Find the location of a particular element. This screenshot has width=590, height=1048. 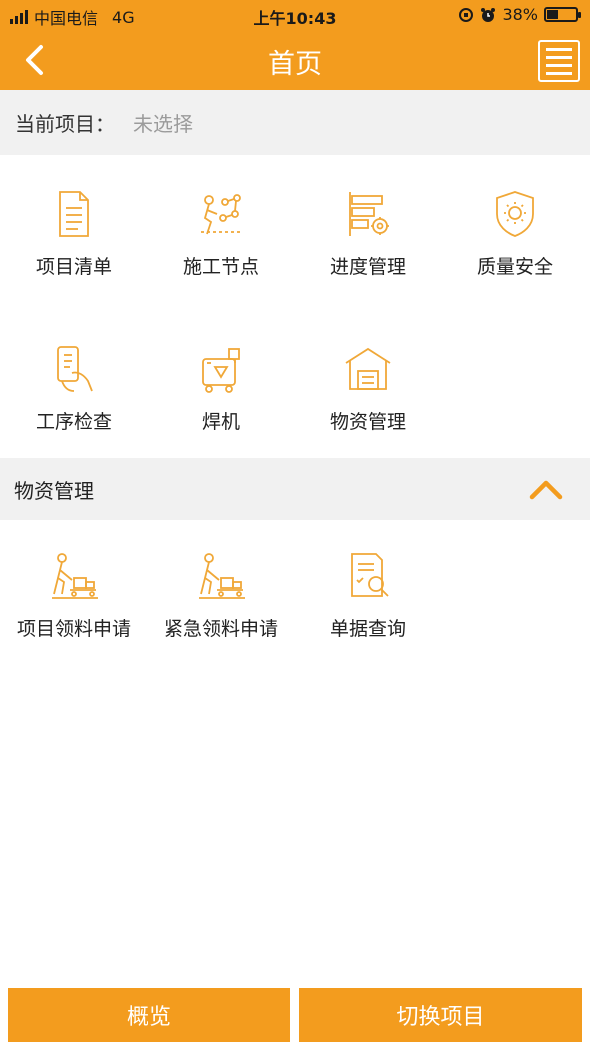

current-project-label: 当前项目： is located at coordinates (65, 124).